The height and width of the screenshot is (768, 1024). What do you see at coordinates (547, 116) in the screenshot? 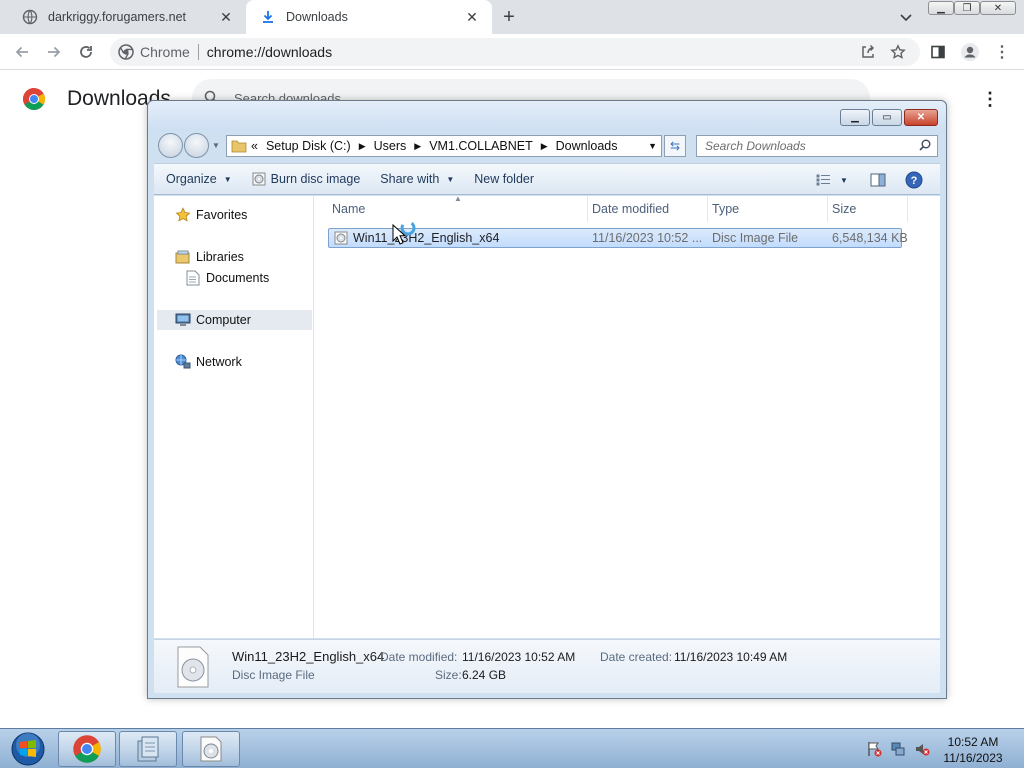
I see `explorer-titlebar: ▁ ▭ ✕` at bounding box center [547, 116].